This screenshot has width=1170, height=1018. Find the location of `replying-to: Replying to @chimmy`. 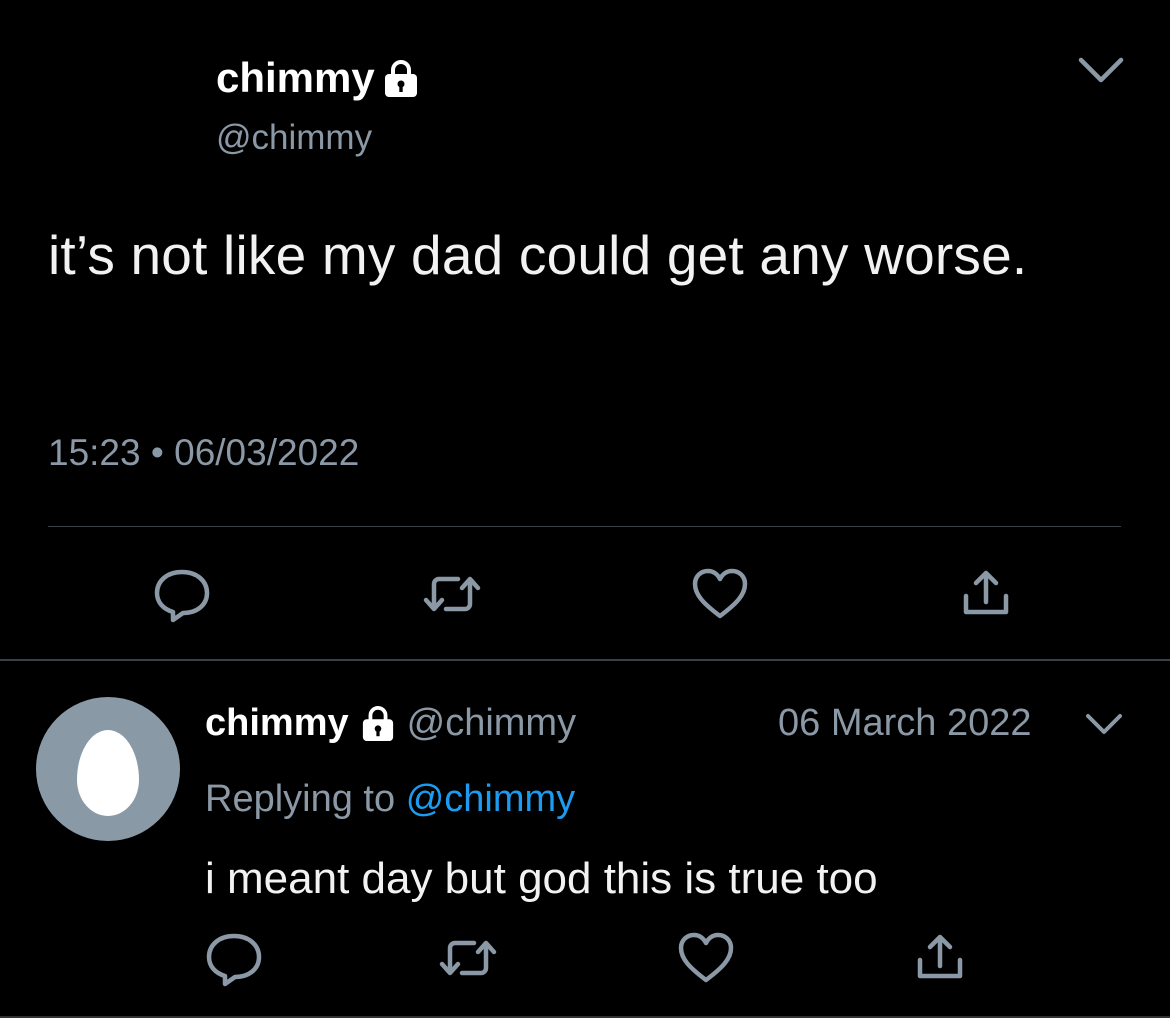

replying-to: Replying to @chimmy is located at coordinates (390, 799).